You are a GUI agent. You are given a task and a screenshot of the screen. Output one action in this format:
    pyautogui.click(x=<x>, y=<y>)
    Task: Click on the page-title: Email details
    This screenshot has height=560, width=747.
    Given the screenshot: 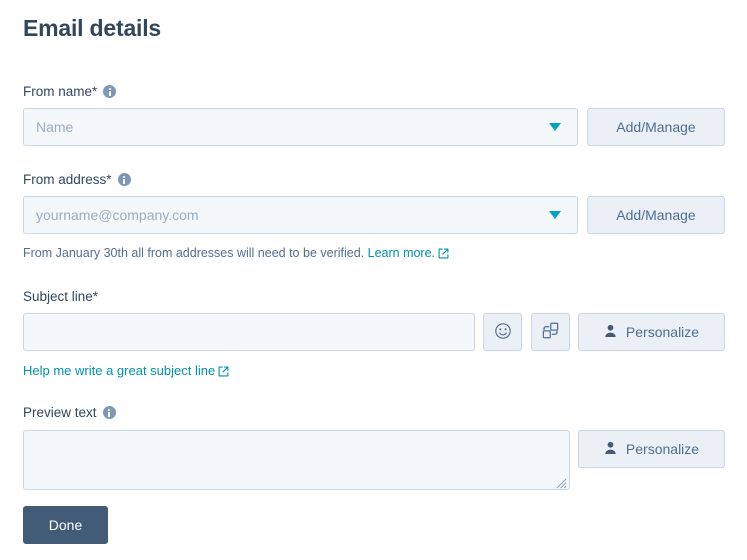 What is the action you would take?
    pyautogui.click(x=92, y=28)
    